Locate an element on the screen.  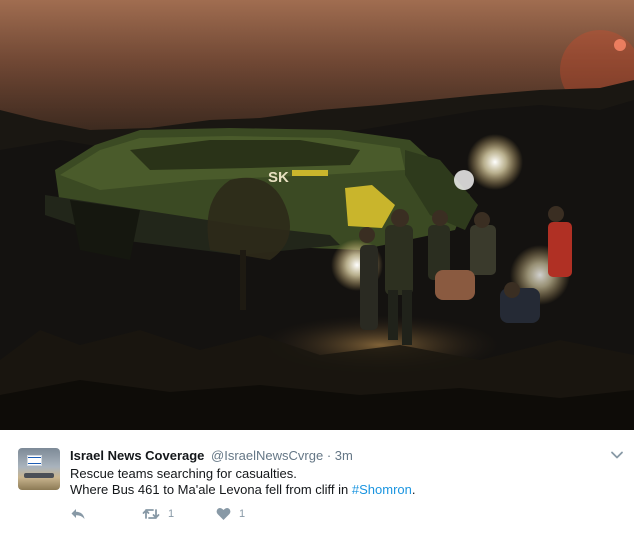
reply-icon is located at coordinates (78, 514).